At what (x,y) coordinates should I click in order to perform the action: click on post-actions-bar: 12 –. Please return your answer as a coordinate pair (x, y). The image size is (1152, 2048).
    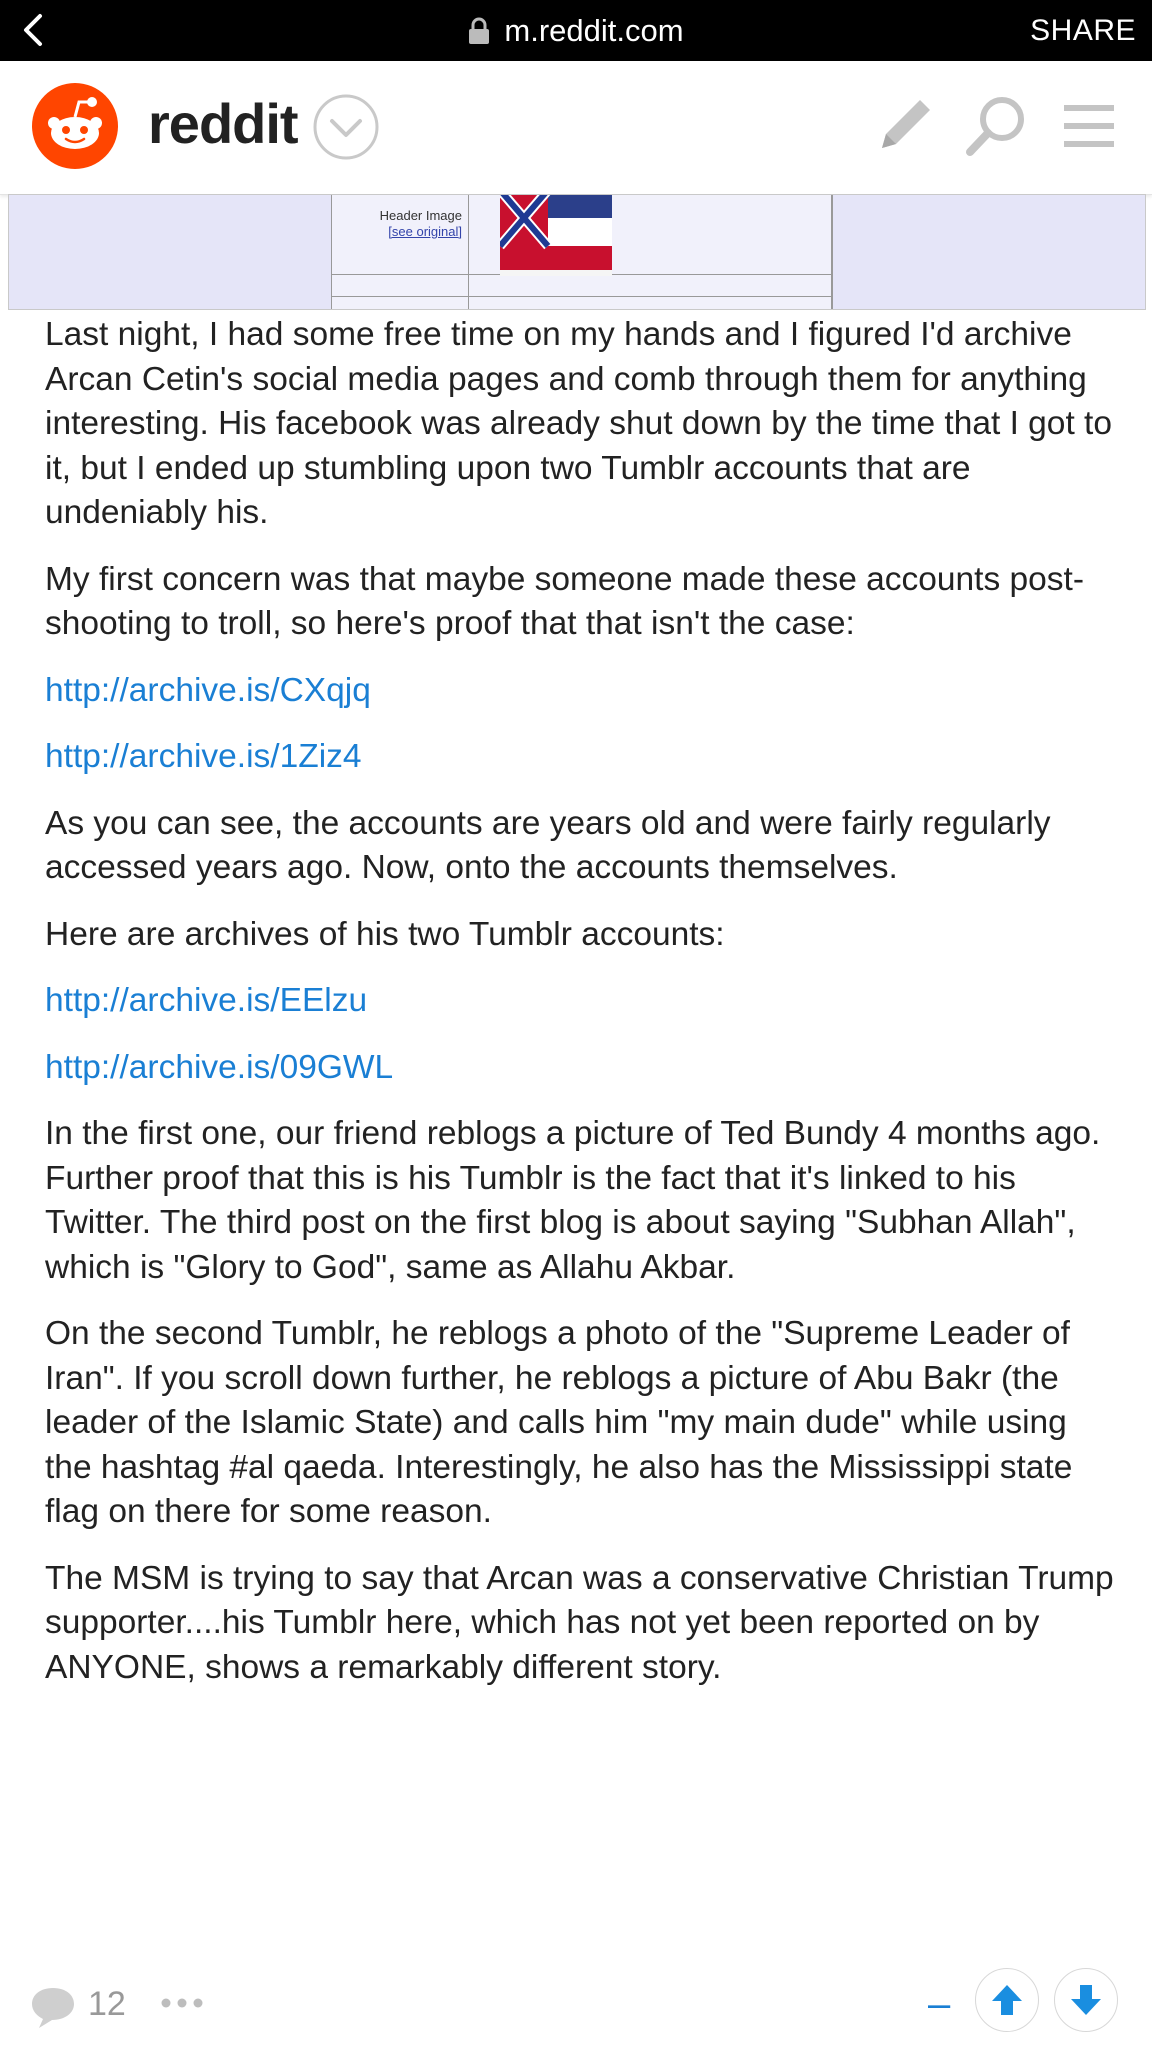
    Looking at the image, I should click on (576, 2004).